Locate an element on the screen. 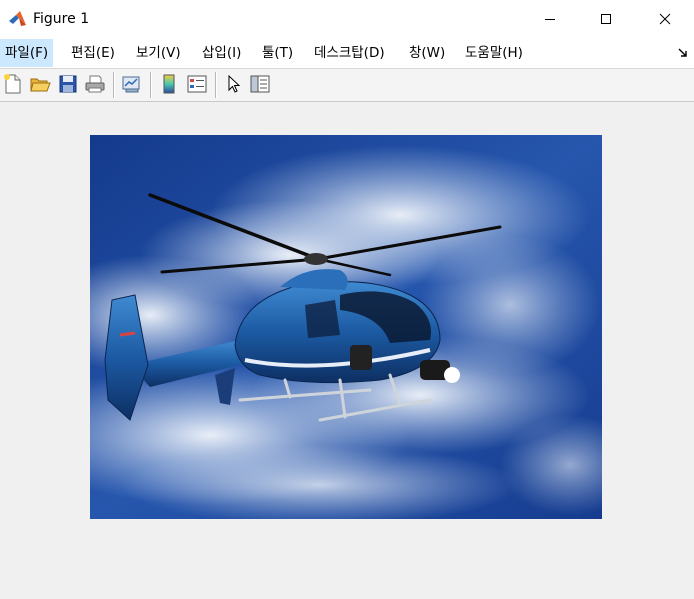 This screenshot has width=694, height=599. figure-toolbar is located at coordinates (347, 85).